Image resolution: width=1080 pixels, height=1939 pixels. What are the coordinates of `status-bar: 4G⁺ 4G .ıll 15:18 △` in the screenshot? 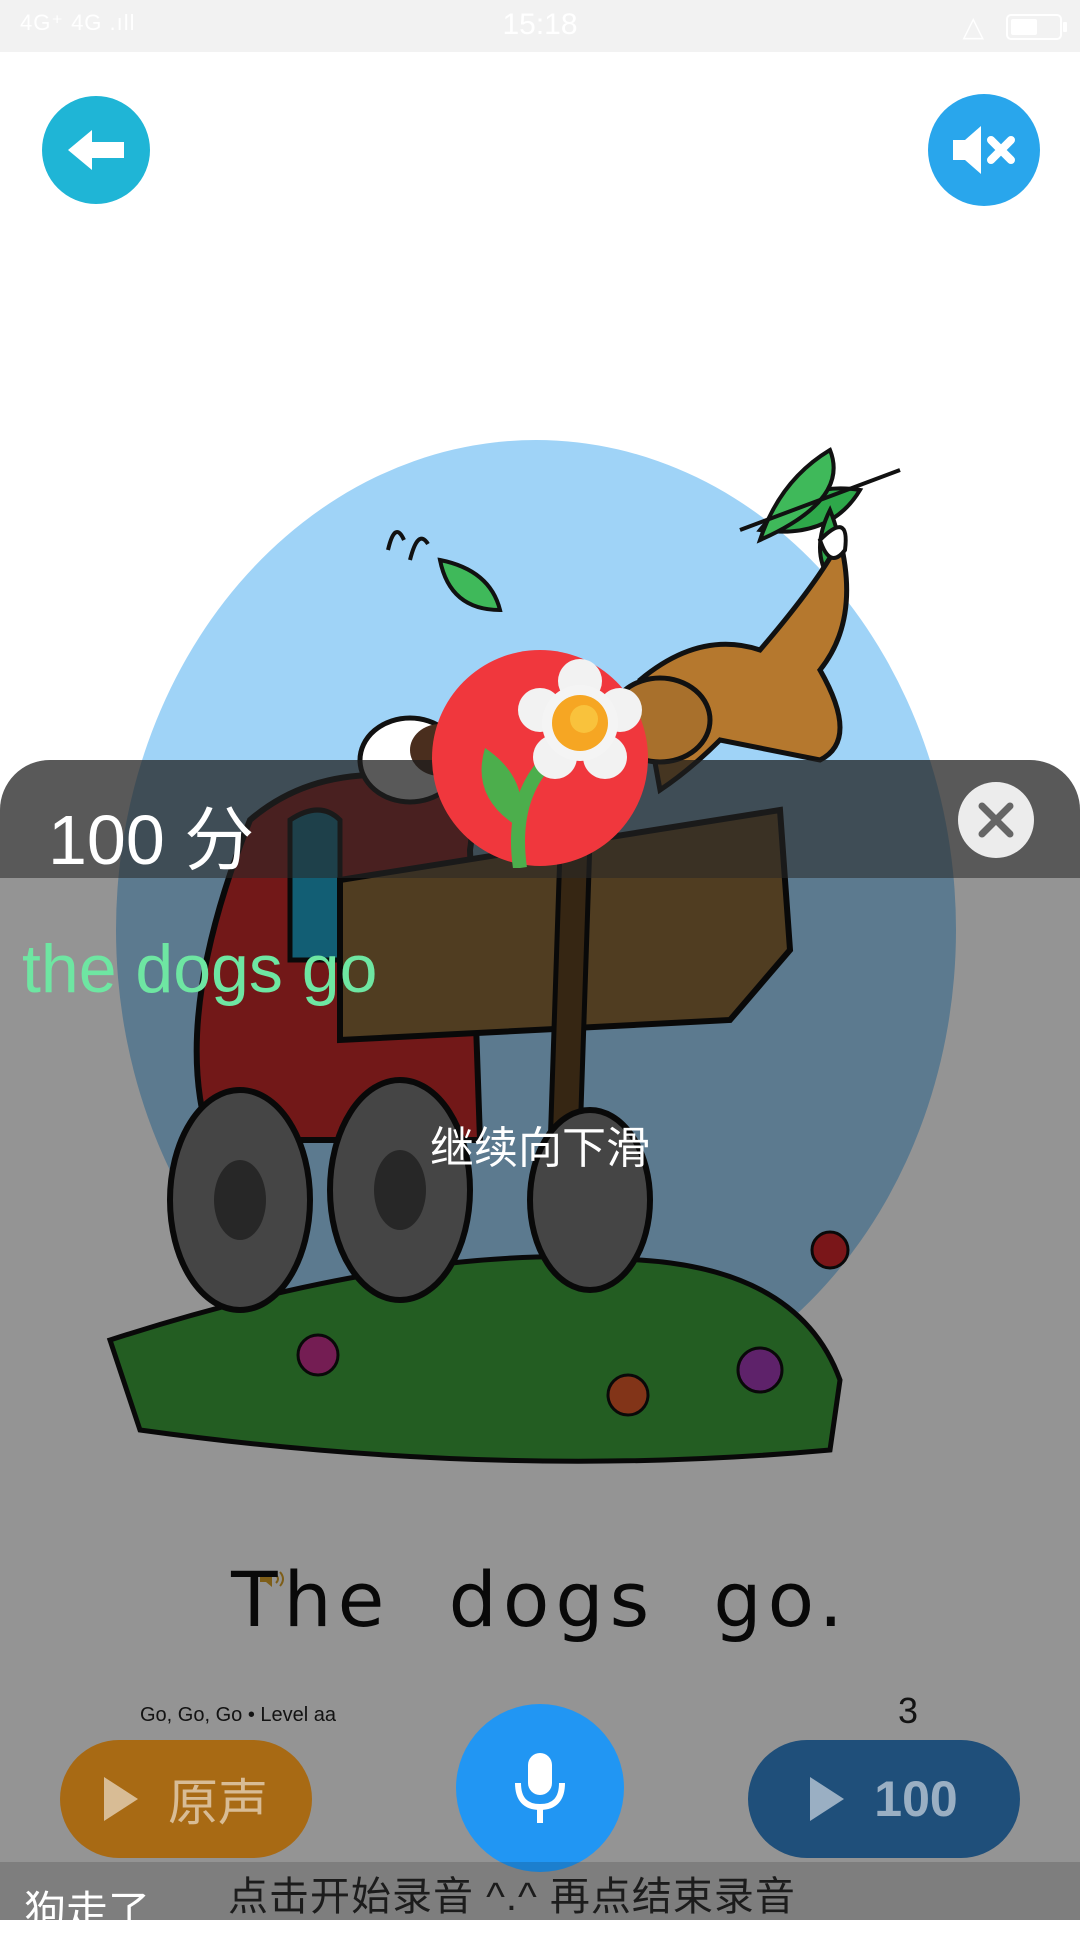 It's located at (540, 26).